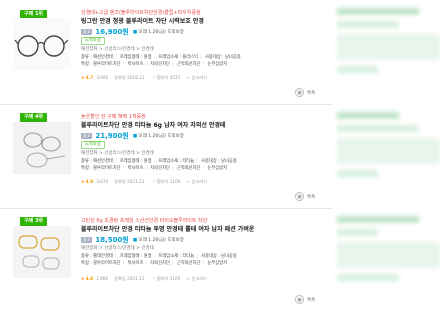  I want to click on divider, so click(166, 208).